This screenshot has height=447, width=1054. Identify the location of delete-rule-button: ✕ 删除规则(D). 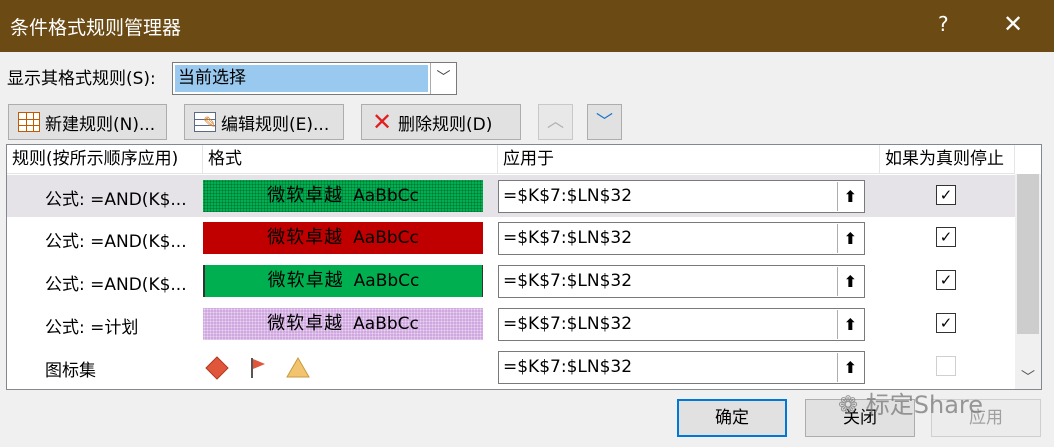
(441, 122).